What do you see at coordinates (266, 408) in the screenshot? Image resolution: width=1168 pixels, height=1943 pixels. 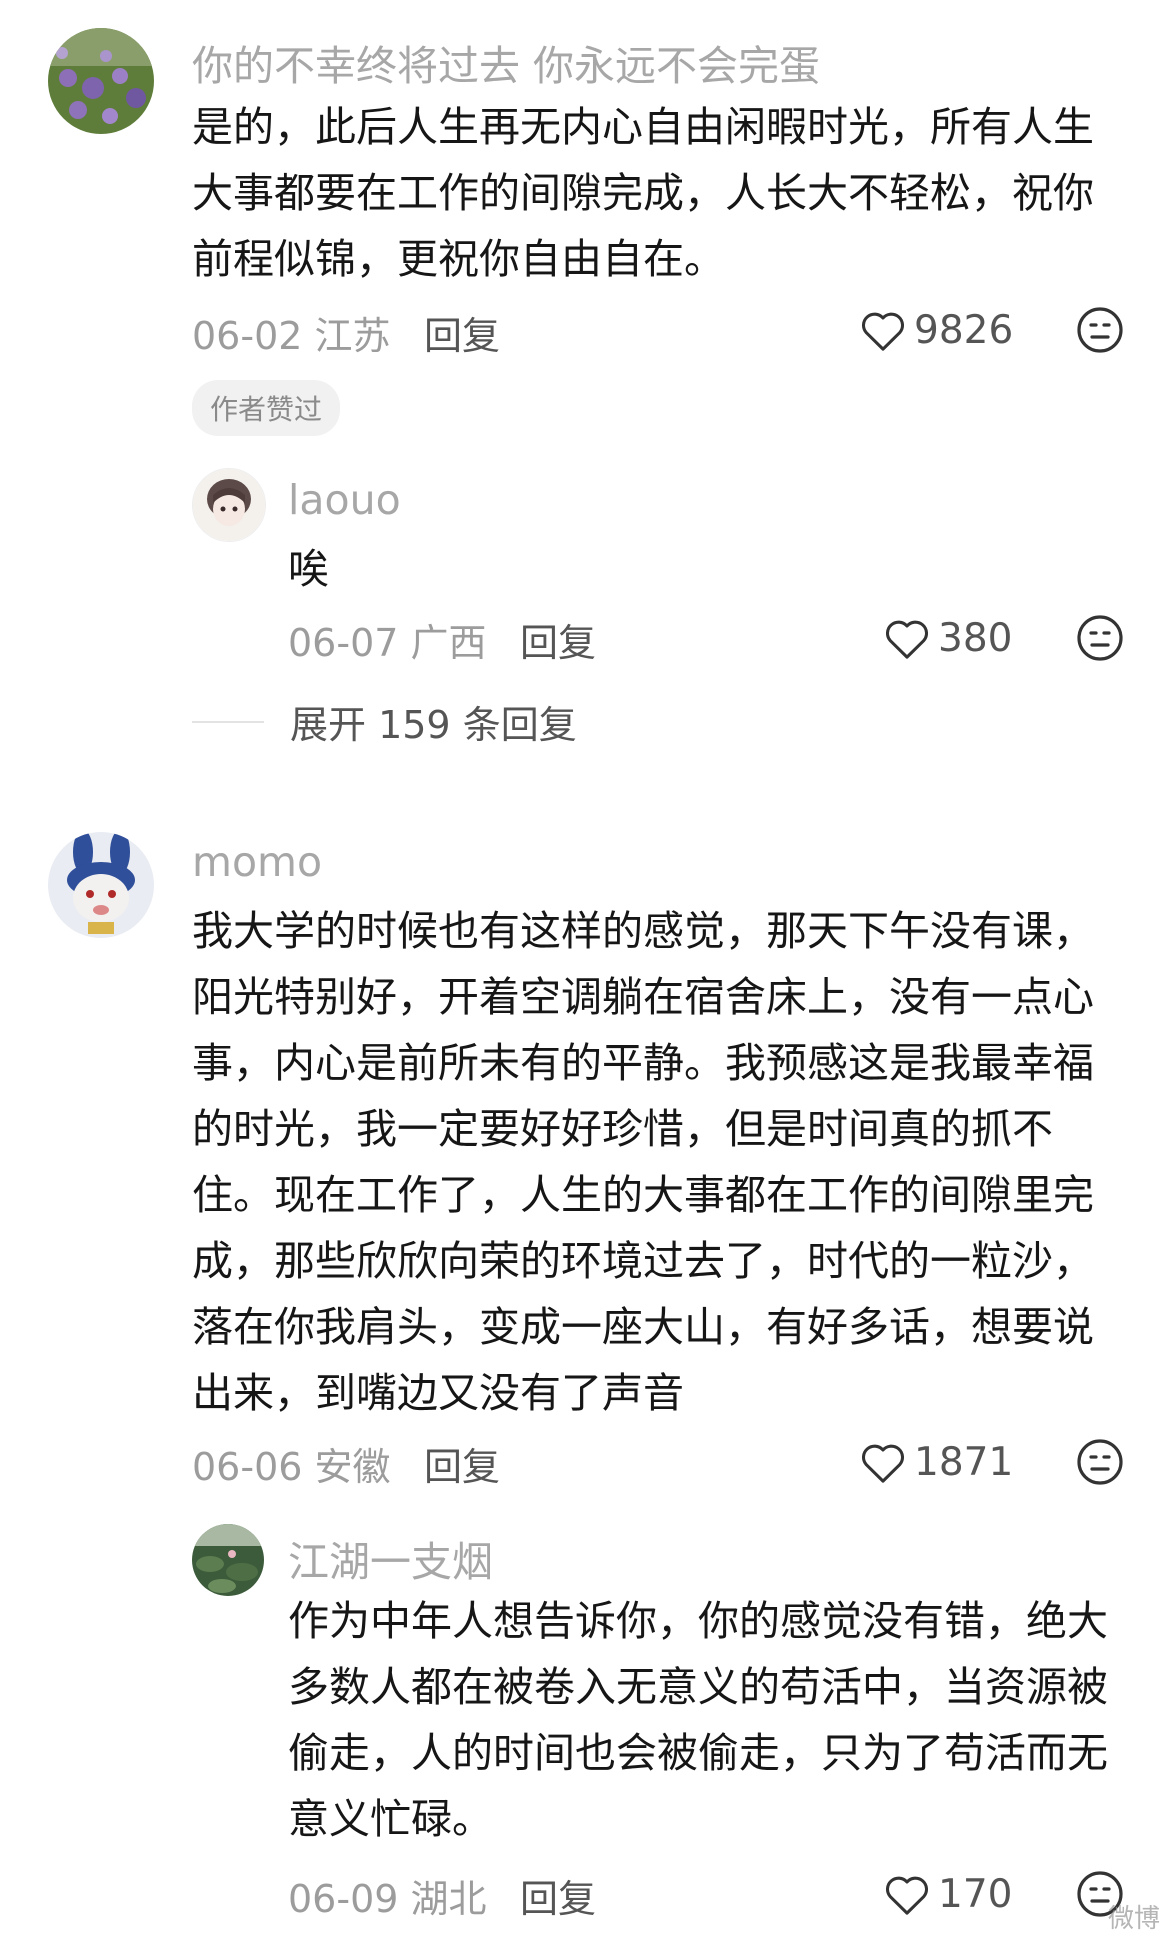 I see `author-liked-badge: 作者赞过` at bounding box center [266, 408].